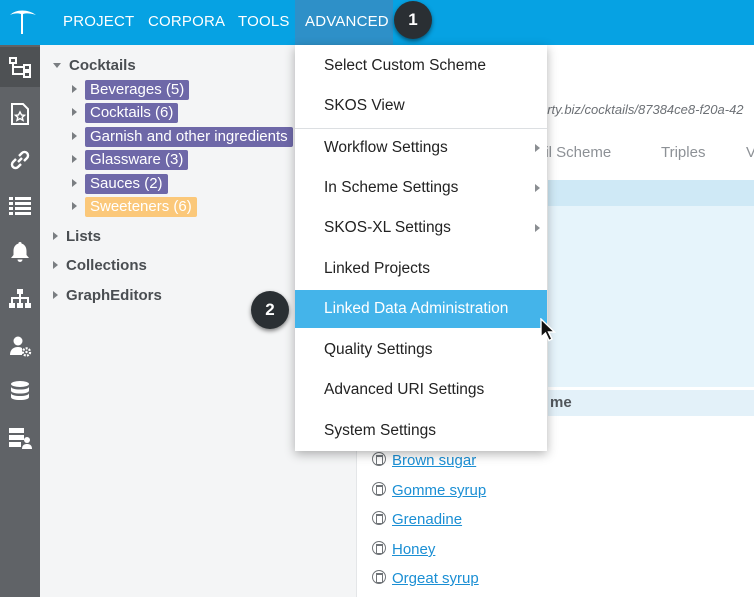  What do you see at coordinates (651, 283) in the screenshot?
I see `detail-box` at bounding box center [651, 283].